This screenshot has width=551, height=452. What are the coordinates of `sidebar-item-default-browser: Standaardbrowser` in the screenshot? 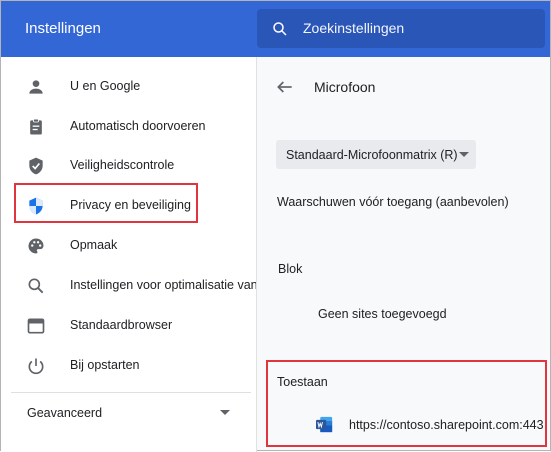 It's located at (128, 326).